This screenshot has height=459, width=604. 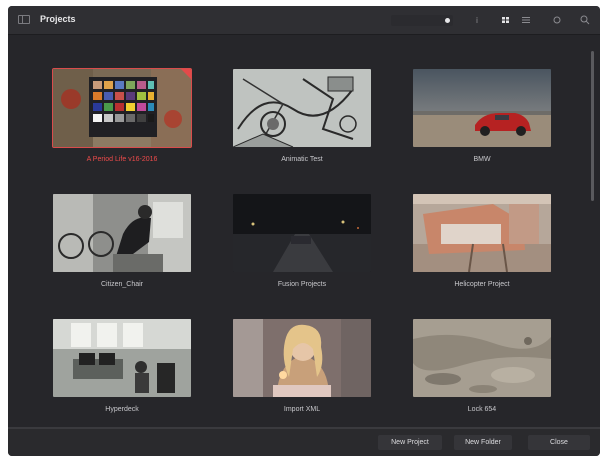 What do you see at coordinates (304, 20) in the screenshot?
I see `title-bar: Projects i` at bounding box center [304, 20].